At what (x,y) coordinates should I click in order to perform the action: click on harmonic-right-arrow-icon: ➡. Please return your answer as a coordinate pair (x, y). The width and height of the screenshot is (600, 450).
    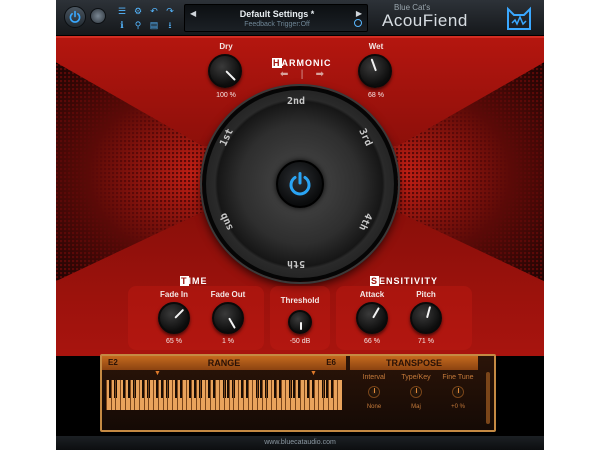
    Looking at the image, I should click on (320, 74).